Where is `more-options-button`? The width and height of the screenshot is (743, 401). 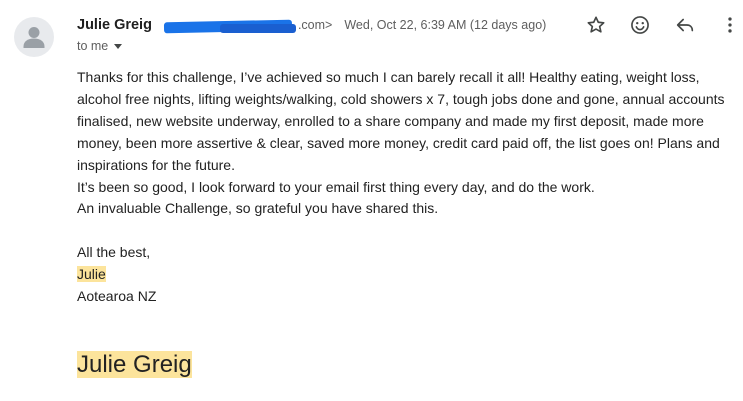 more-options-button is located at coordinates (730, 25).